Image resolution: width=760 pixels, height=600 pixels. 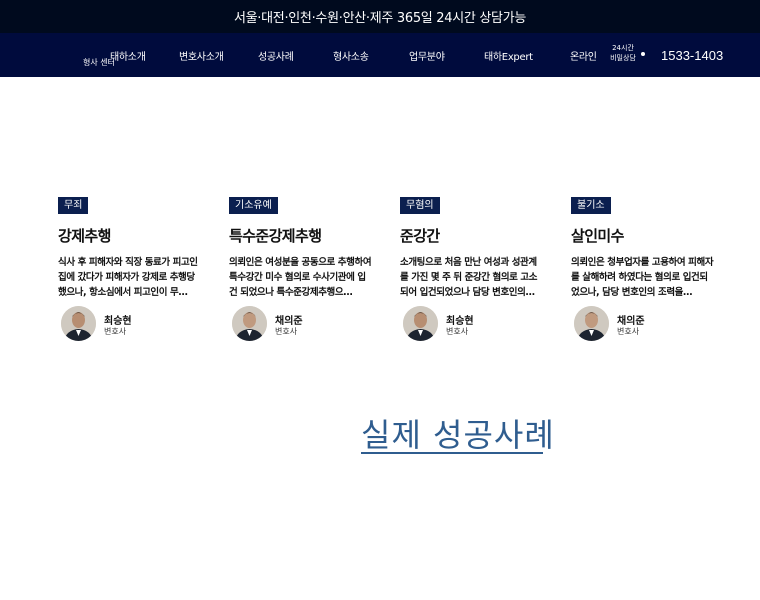 What do you see at coordinates (427, 55) in the screenshot?
I see `nav-item-practice: 업무분야` at bounding box center [427, 55].